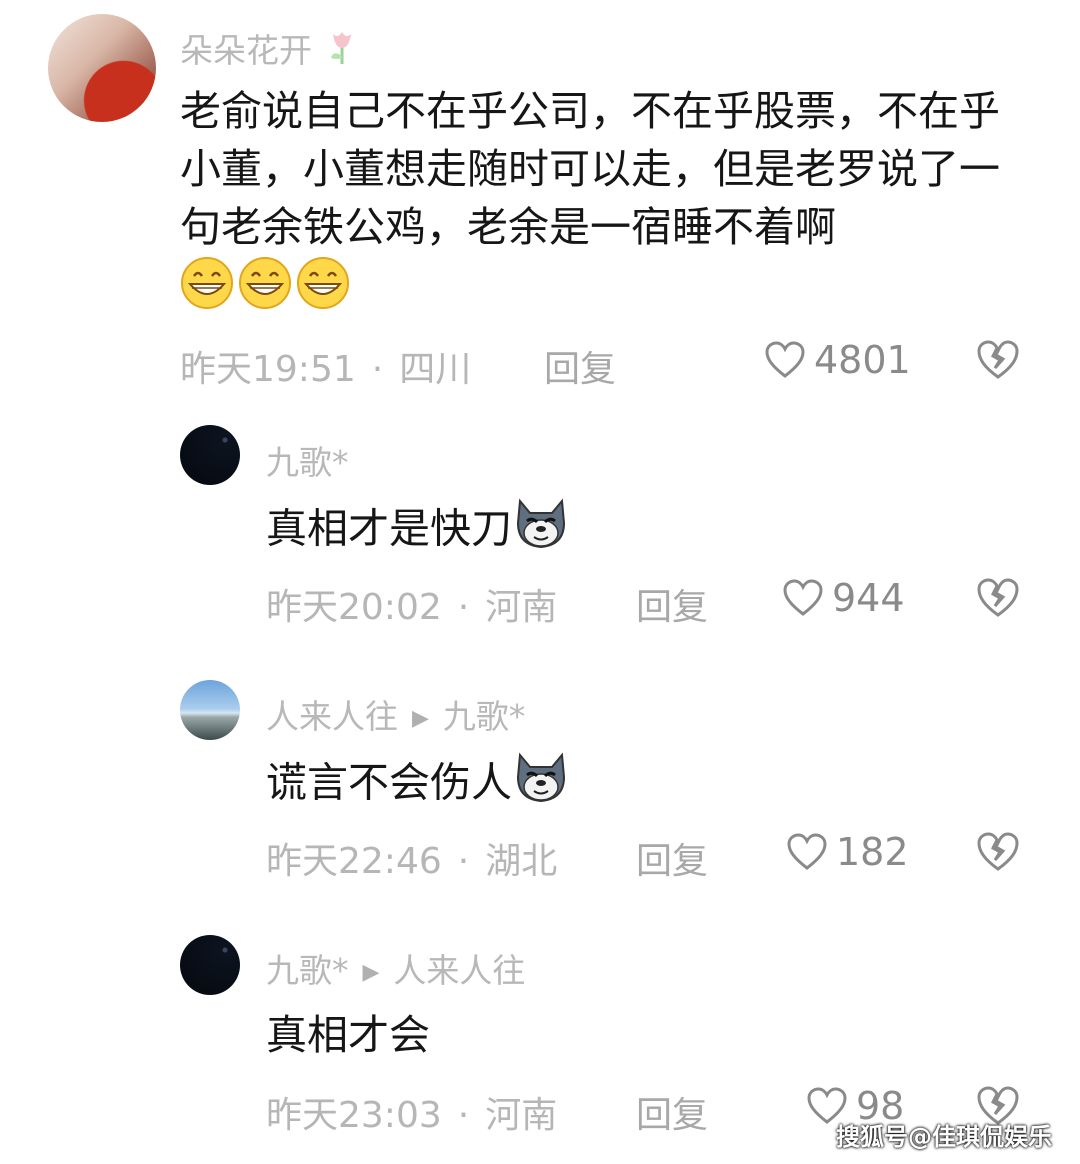 This screenshot has width=1080, height=1164. What do you see at coordinates (340, 48) in the screenshot?
I see `tulip-icon` at bounding box center [340, 48].